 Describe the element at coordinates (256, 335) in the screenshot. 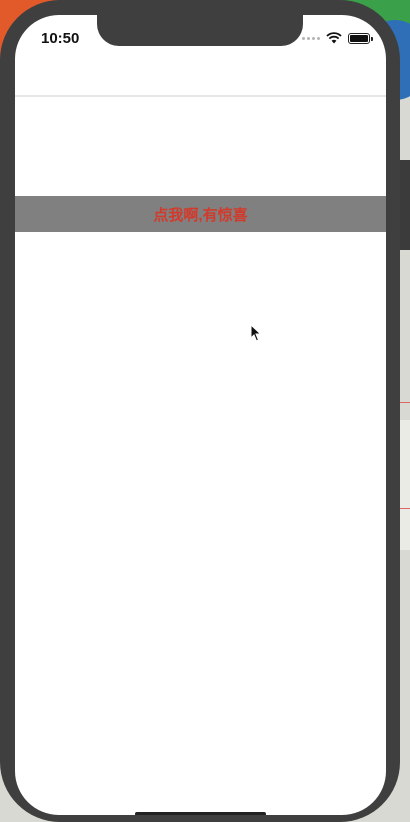

I see `mouse-cursor-icon` at that location.